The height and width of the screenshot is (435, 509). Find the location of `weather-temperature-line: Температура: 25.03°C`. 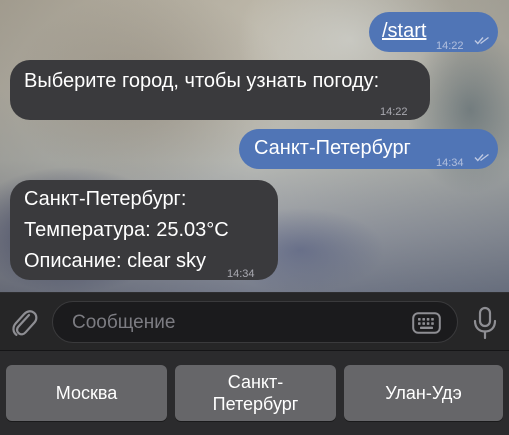

weather-temperature-line: Температура: 25.03°C is located at coordinates (126, 230).